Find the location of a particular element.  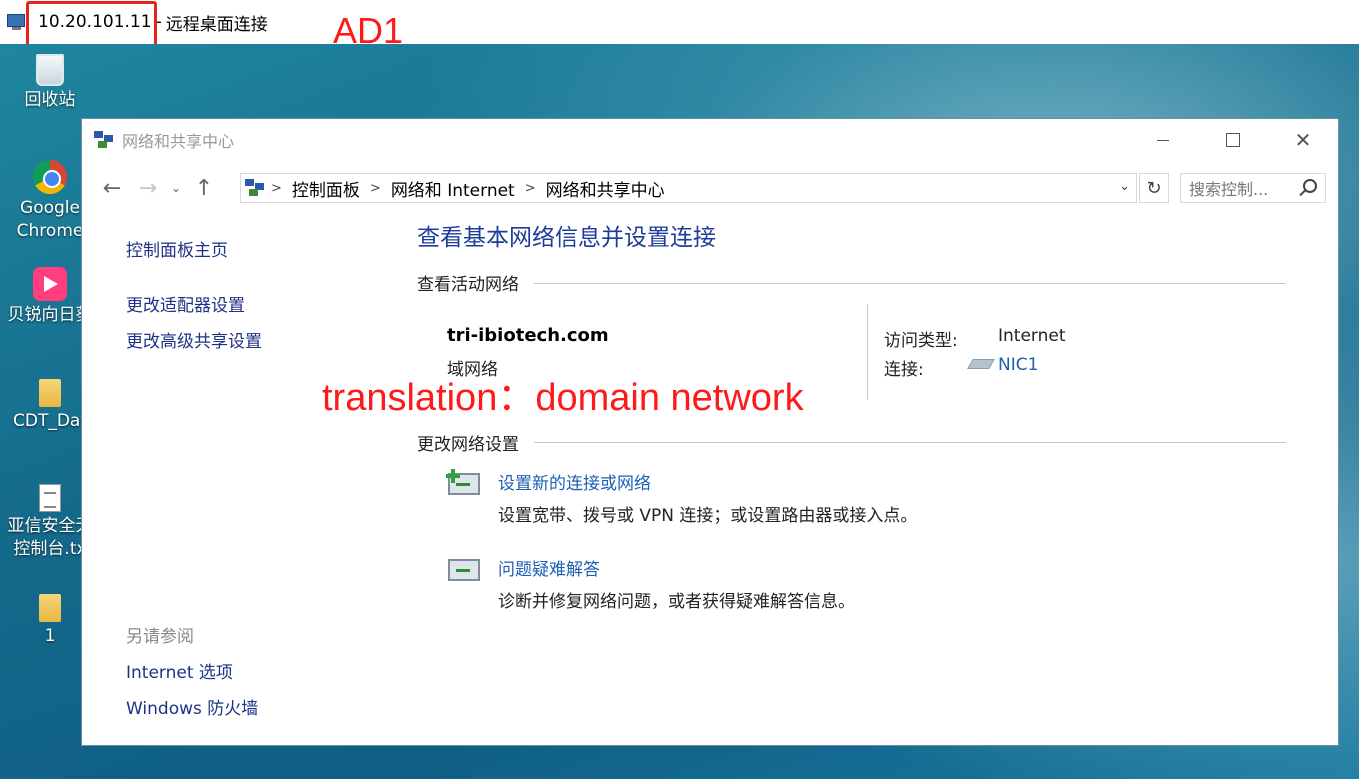

network-name: tri-ibiotech.com is located at coordinates (528, 335).